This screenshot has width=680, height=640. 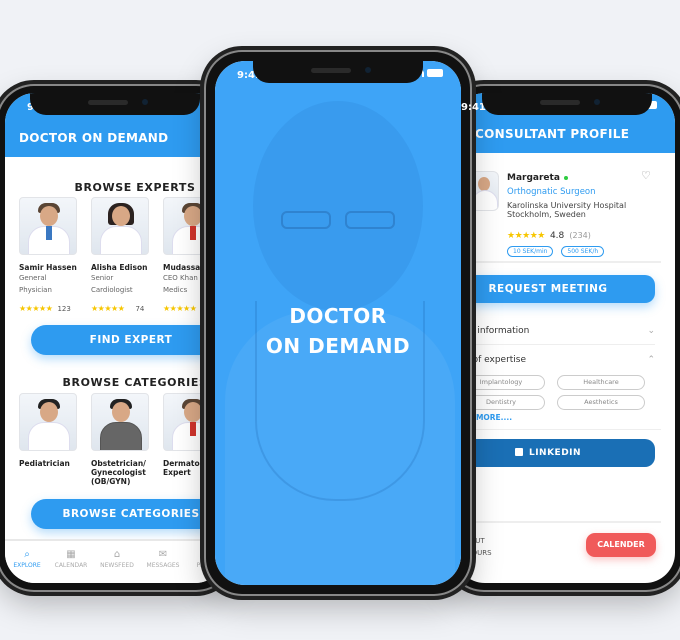 I want to click on expert-title: Physician, so click(x=35, y=290).